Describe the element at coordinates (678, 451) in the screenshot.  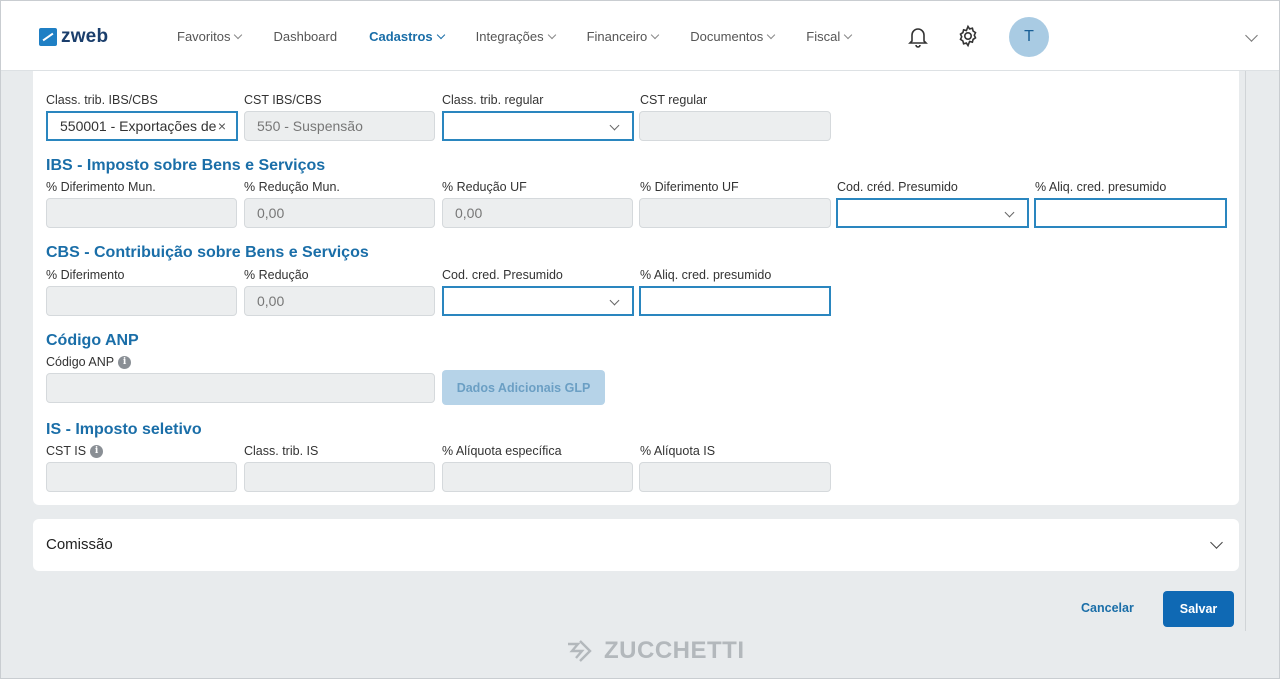
I see `aliquota-is-label: % Alíquota IS` at that location.